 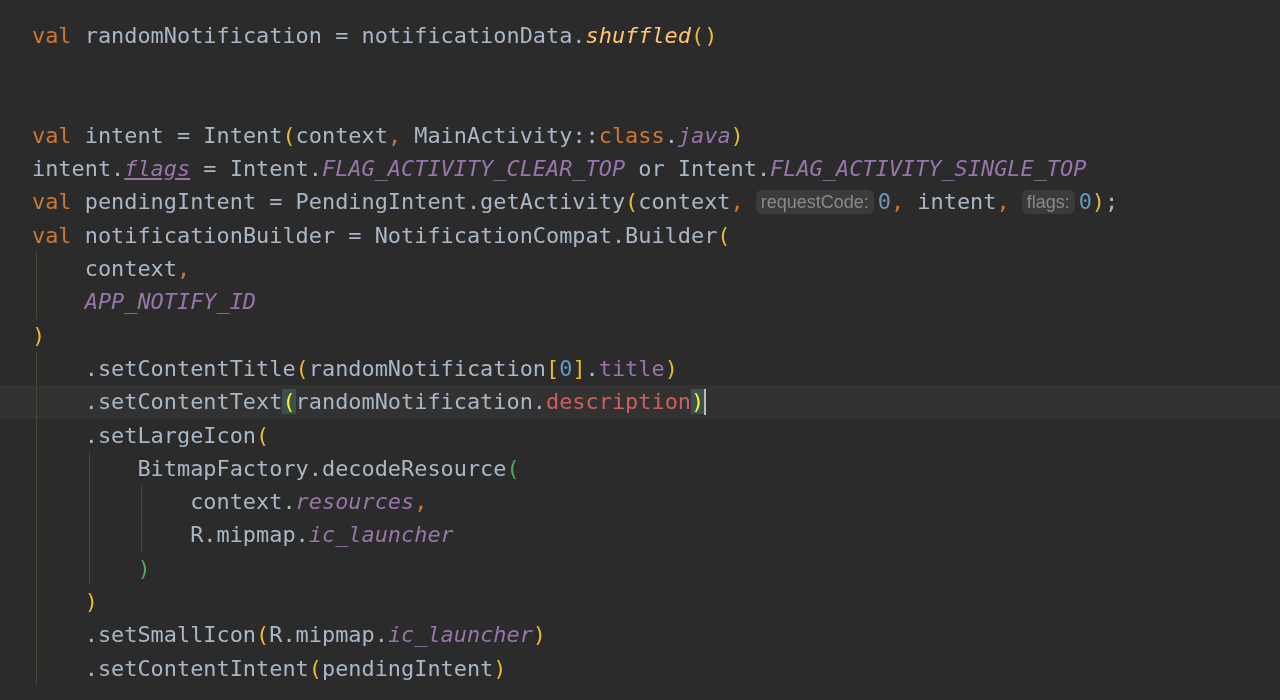 What do you see at coordinates (1098, 202) in the screenshot?
I see `code-text: 0);` at bounding box center [1098, 202].